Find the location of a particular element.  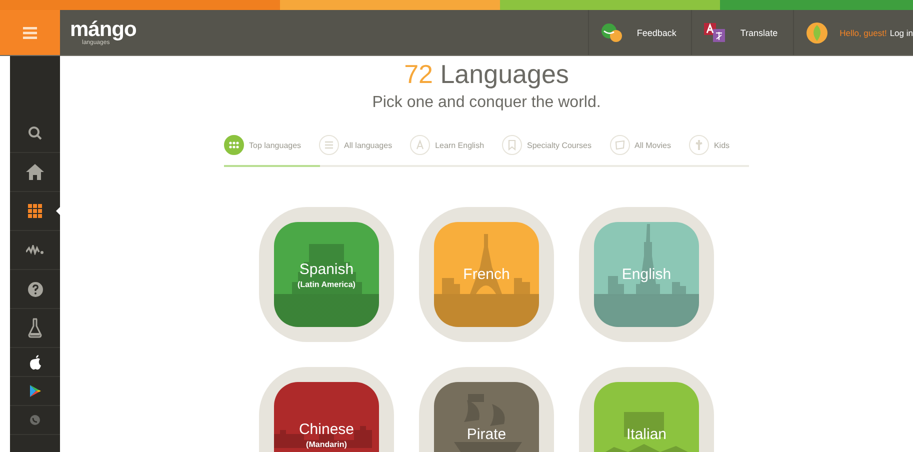

apple-icon is located at coordinates (35, 362).